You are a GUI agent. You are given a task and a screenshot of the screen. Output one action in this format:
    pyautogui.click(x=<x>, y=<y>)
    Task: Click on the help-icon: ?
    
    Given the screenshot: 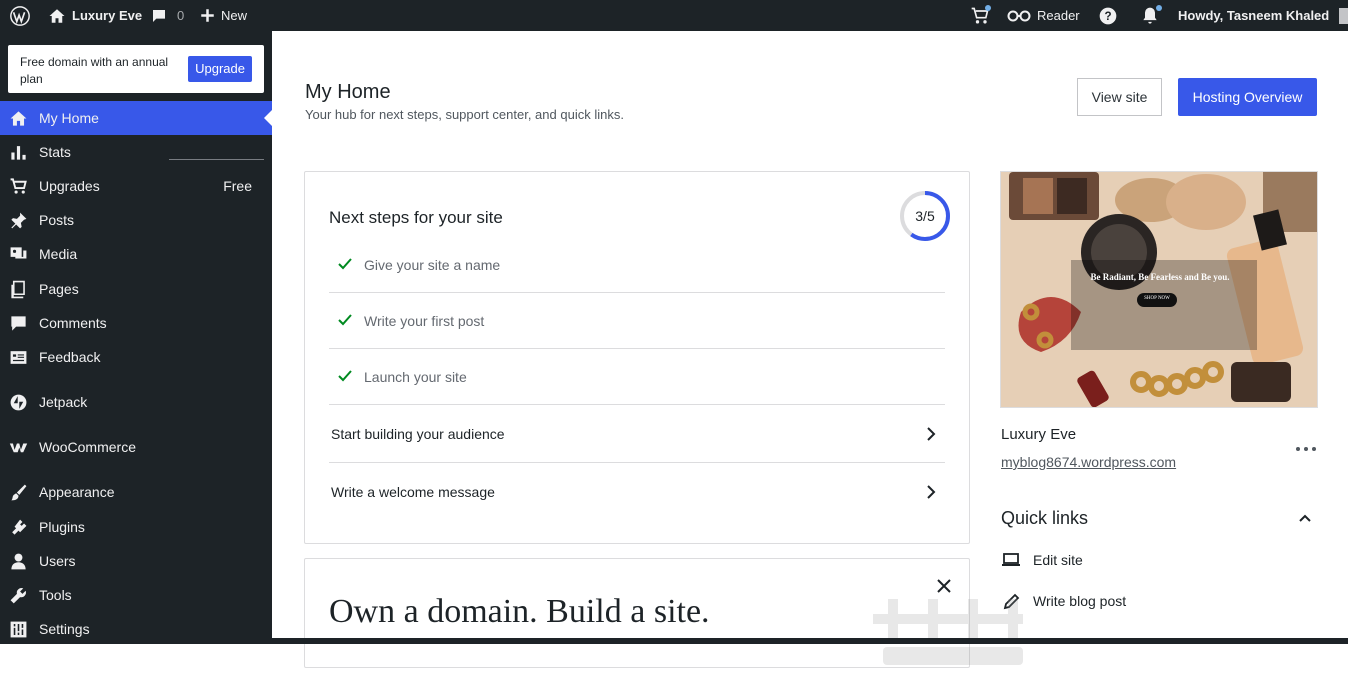 What is the action you would take?
    pyautogui.click(x=1108, y=15)
    